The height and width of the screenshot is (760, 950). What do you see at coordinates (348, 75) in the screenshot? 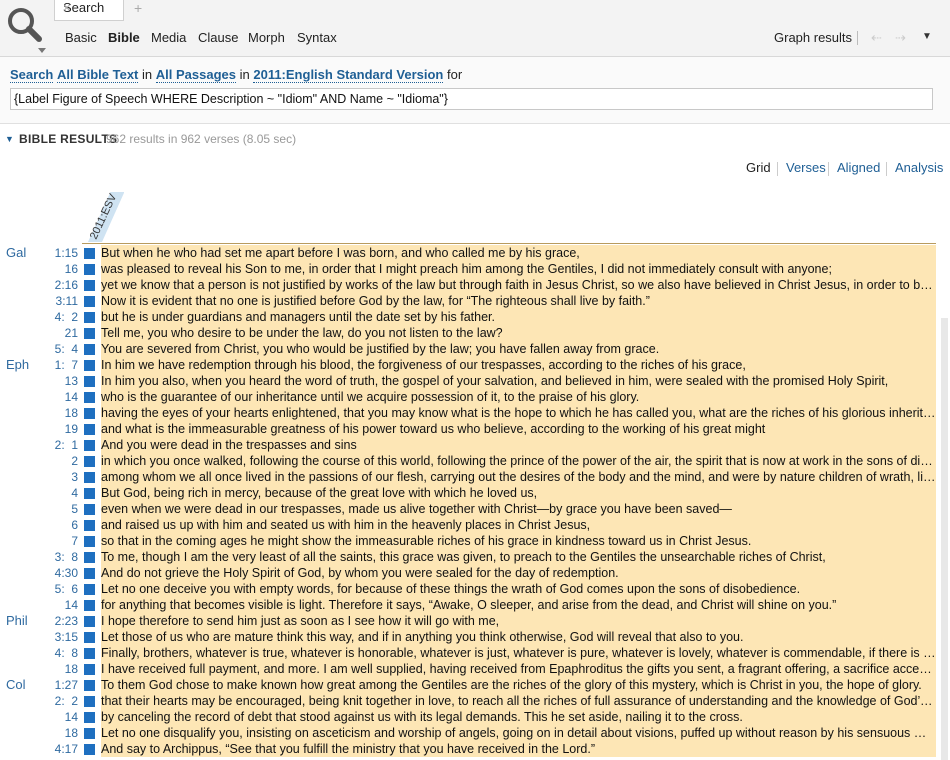
I see `version-dropdown: 2011:English Standard Version` at bounding box center [348, 75].